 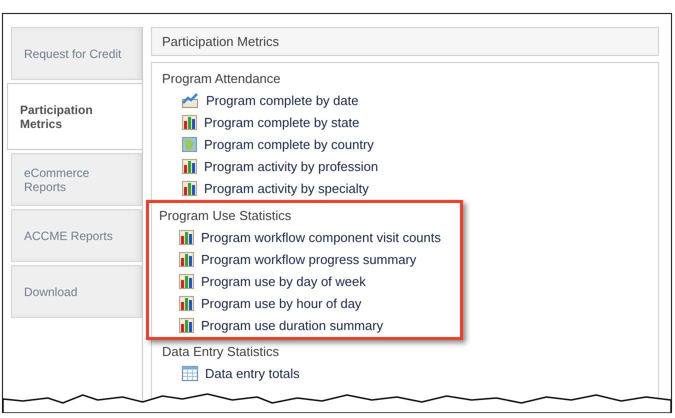 I want to click on report-link: Program use by hour of day, so click(x=260, y=303).